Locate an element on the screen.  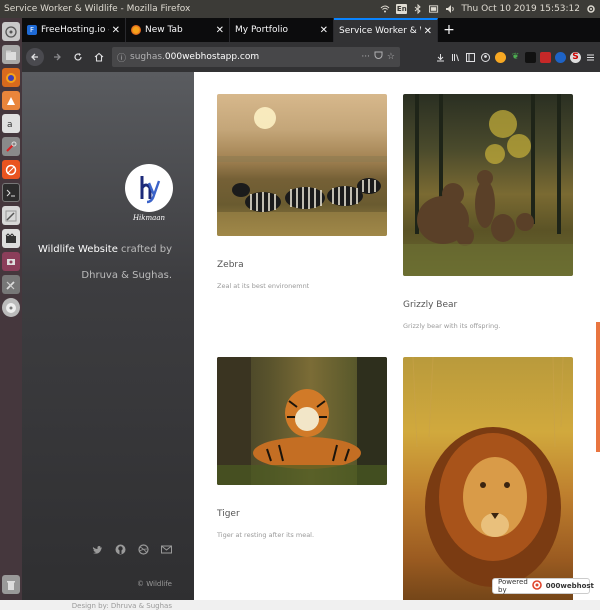
scroll-indicator is located at coordinates (598, 387).